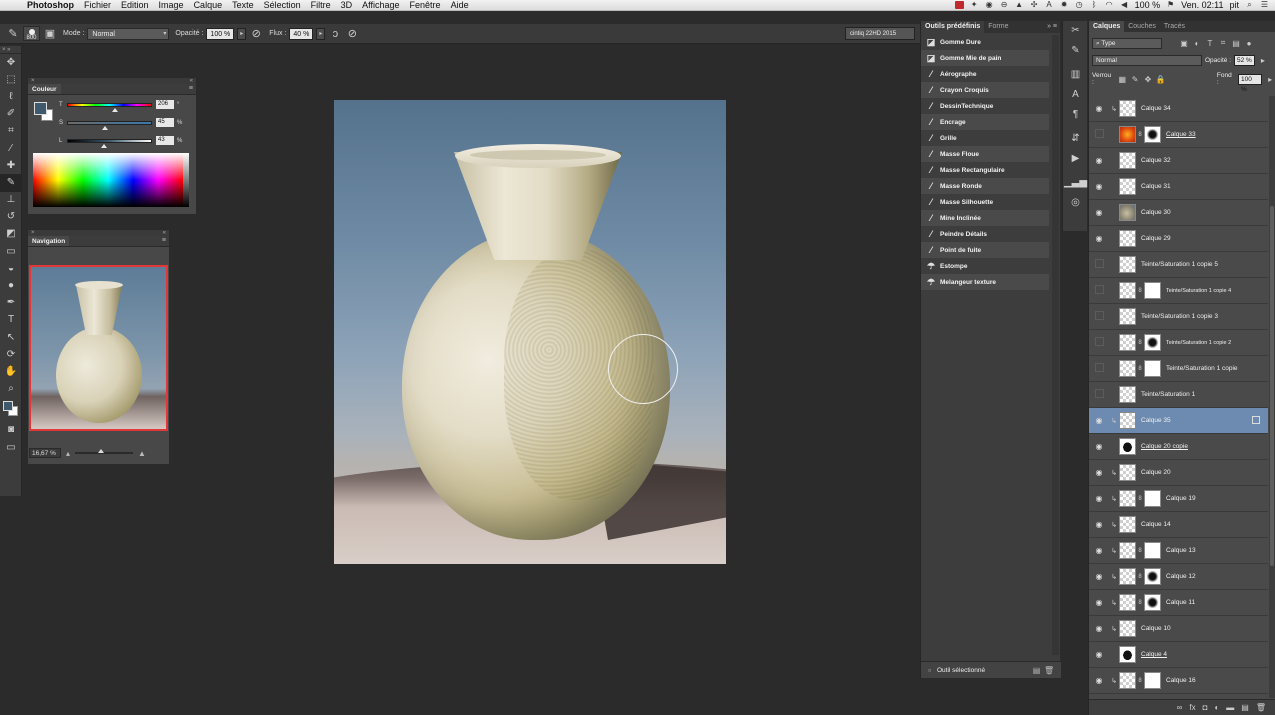 This screenshot has height=715, width=1275. What do you see at coordinates (165, 241) in the screenshot?
I see `nav-menu-icon: ≡` at bounding box center [165, 241].